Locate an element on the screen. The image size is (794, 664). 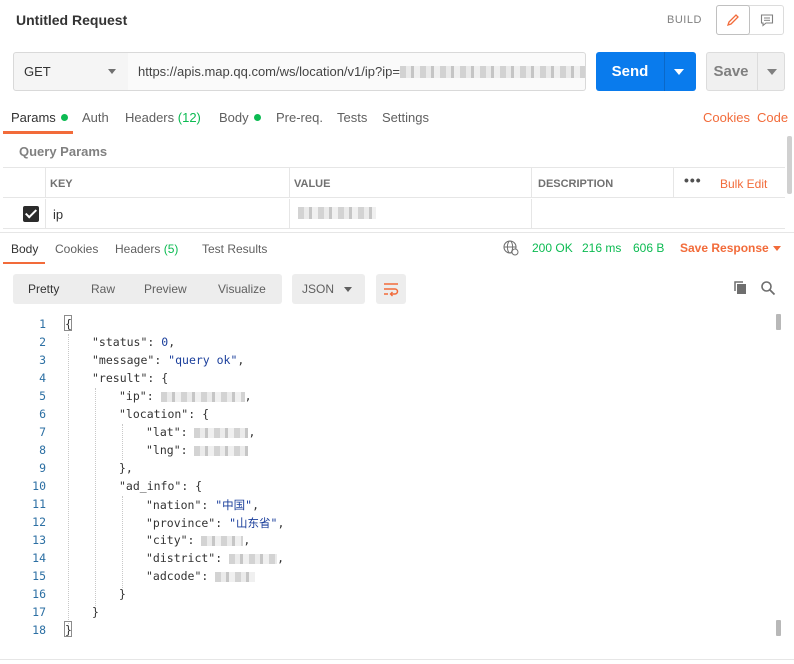
save-button: Save is located at coordinates (745, 71).